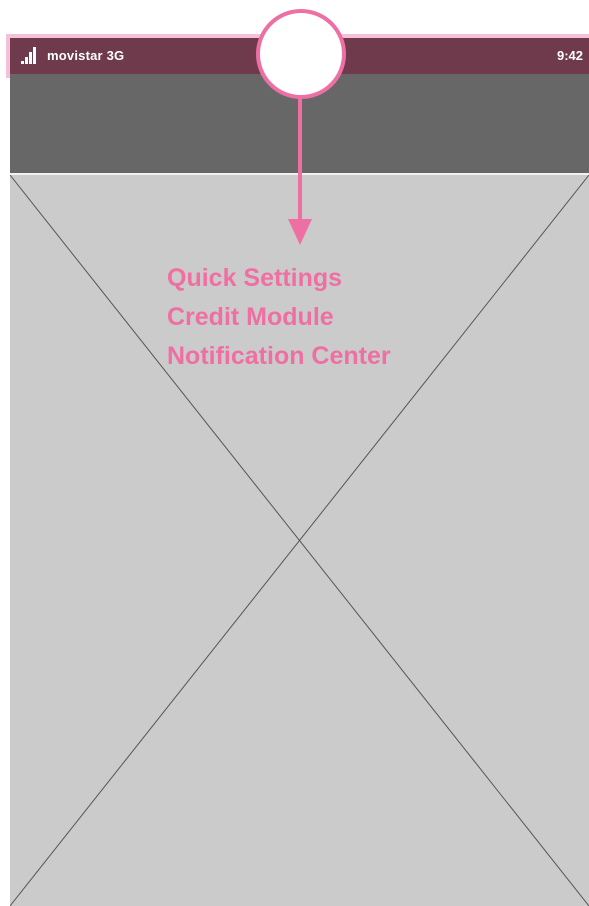 This screenshot has height=906, width=589. I want to click on signal-strength-icon, so click(30, 55).